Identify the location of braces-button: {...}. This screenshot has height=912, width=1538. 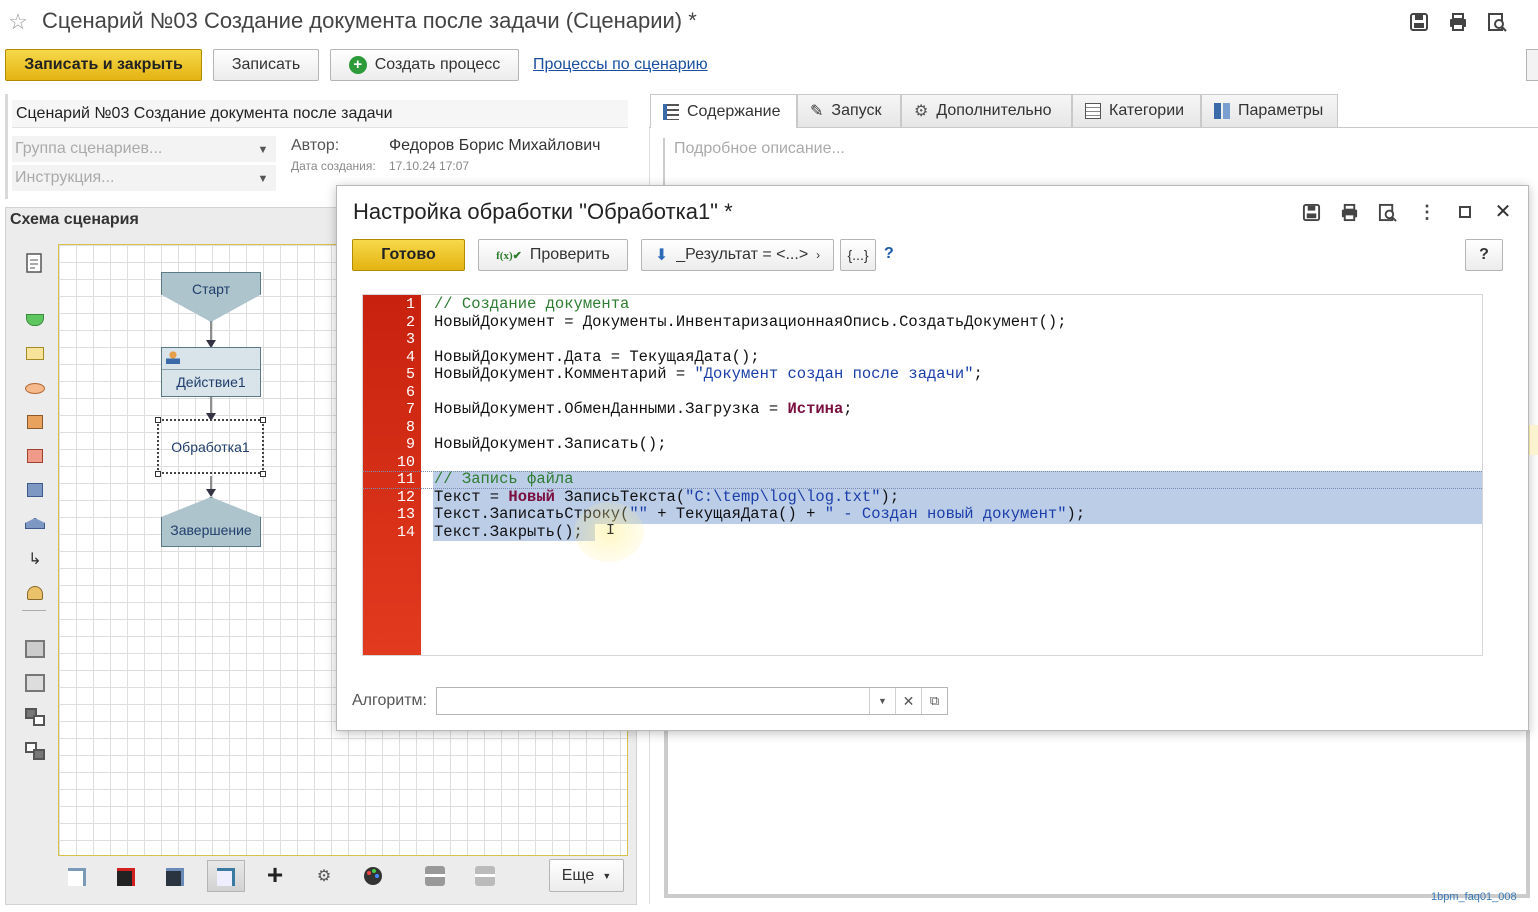
(858, 255).